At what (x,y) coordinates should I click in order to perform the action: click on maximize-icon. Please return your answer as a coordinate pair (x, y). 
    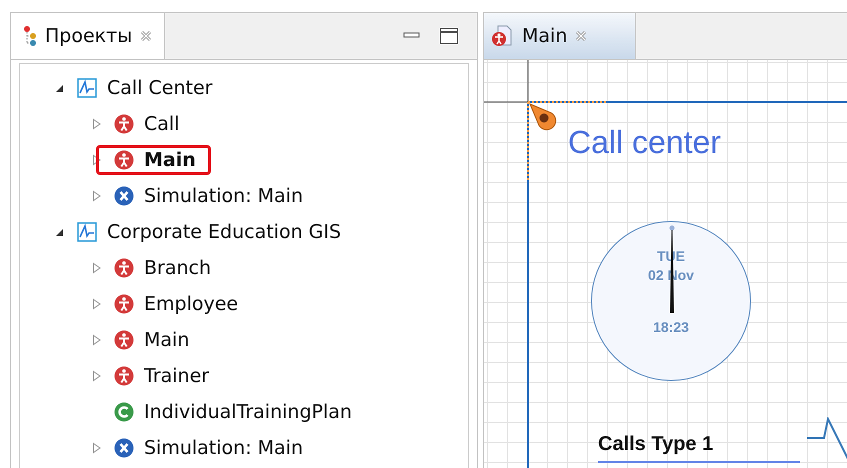
    Looking at the image, I should click on (449, 36).